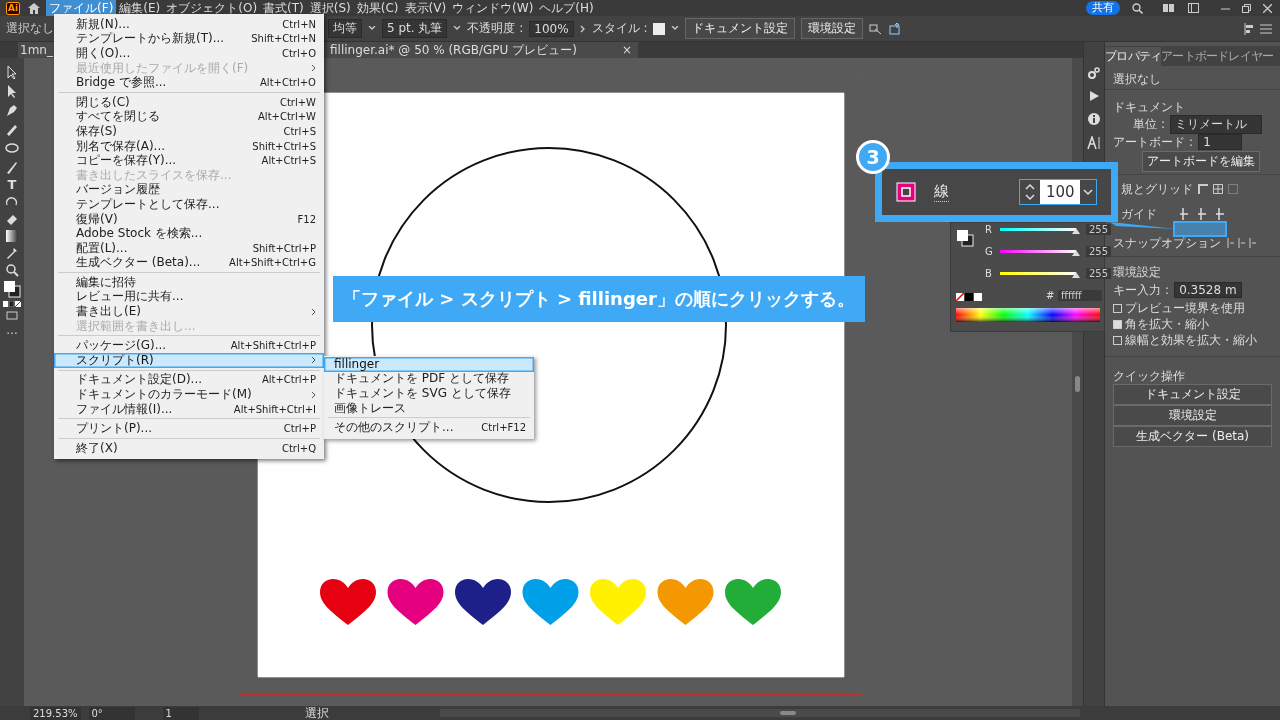 Image resolution: width=1280 pixels, height=720 pixels. Describe the element at coordinates (1168, 8) in the screenshot. I see `workspace-icon` at that location.